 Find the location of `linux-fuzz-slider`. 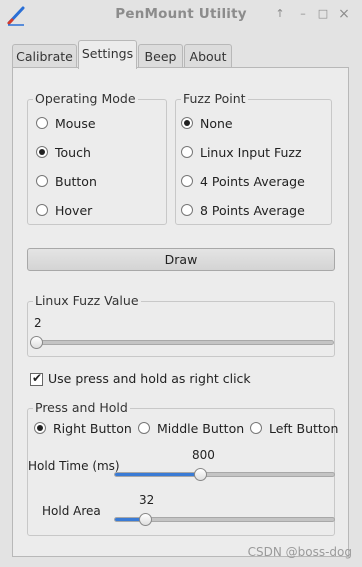

linux-fuzz-slider is located at coordinates (182, 342).